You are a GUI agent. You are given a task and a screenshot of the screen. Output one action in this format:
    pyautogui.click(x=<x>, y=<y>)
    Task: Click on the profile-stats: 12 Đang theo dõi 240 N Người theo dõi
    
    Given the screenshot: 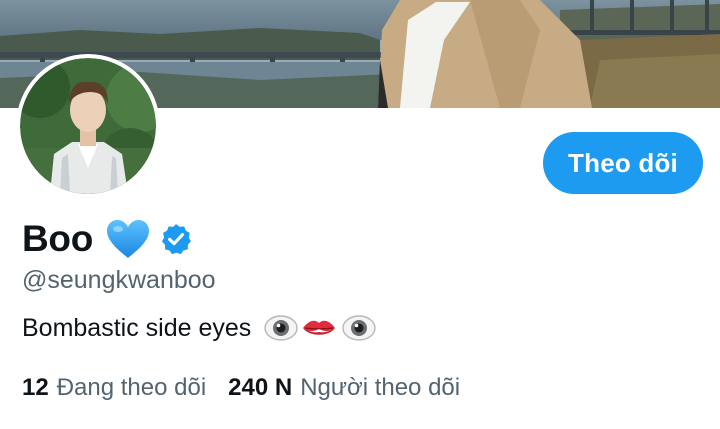 What is the action you would take?
    pyautogui.click(x=241, y=388)
    